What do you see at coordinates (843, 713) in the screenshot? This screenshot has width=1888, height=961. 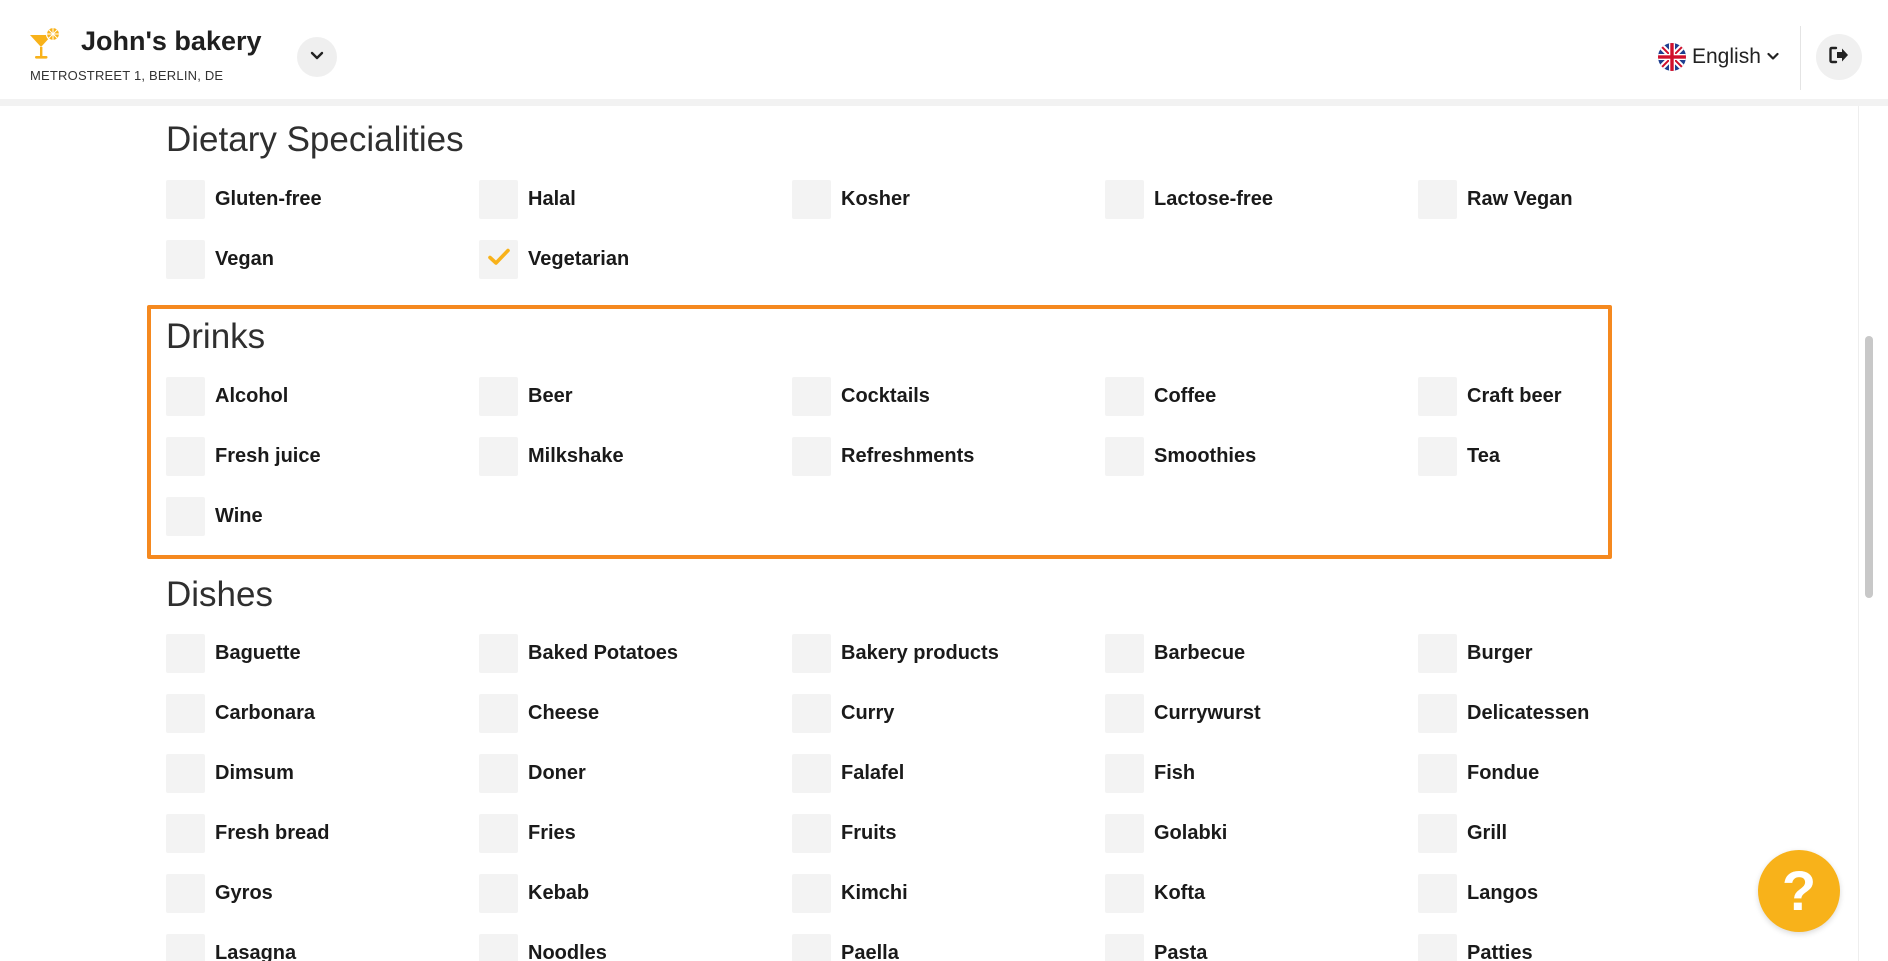 I see `option-curry: Curry` at bounding box center [843, 713].